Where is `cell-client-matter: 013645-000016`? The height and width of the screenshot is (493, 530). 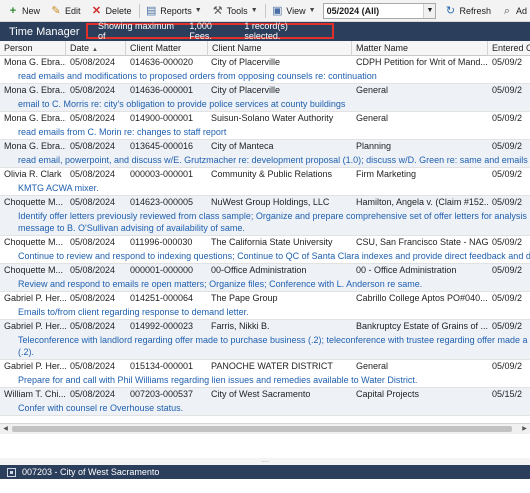 cell-client-matter: 013645-000016 is located at coordinates (162, 146).